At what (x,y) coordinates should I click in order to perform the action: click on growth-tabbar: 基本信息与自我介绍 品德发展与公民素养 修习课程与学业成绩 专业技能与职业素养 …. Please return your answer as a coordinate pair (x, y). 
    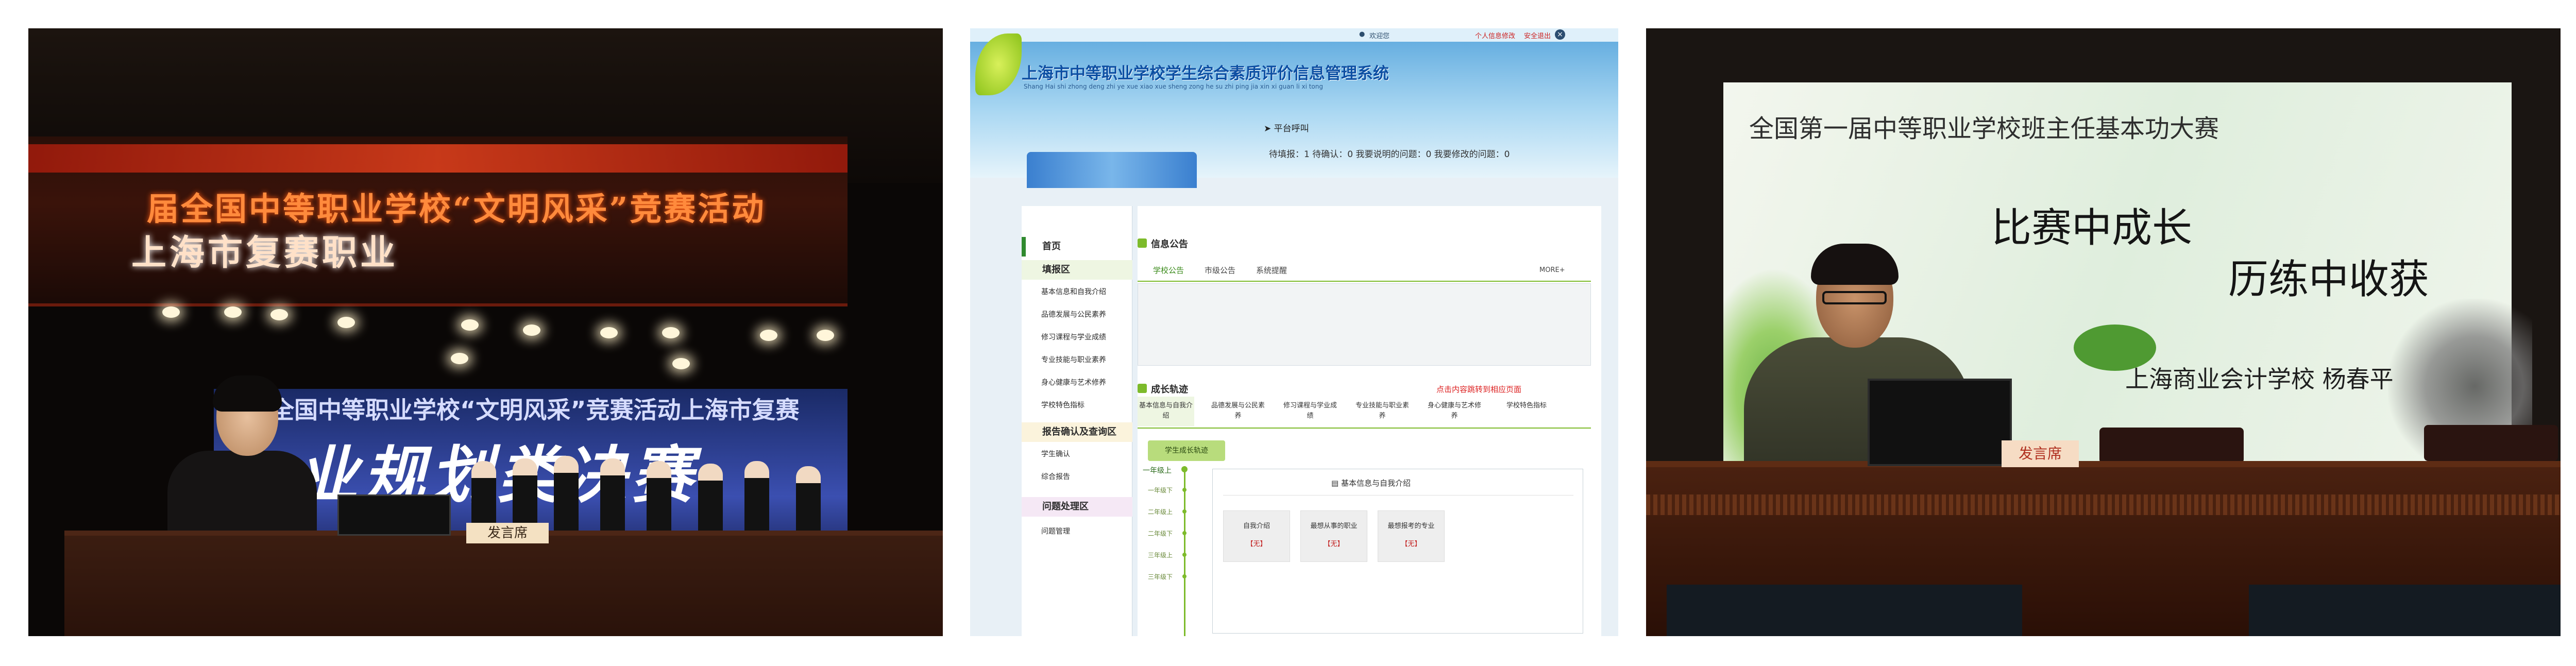
    Looking at the image, I should click on (1364, 413).